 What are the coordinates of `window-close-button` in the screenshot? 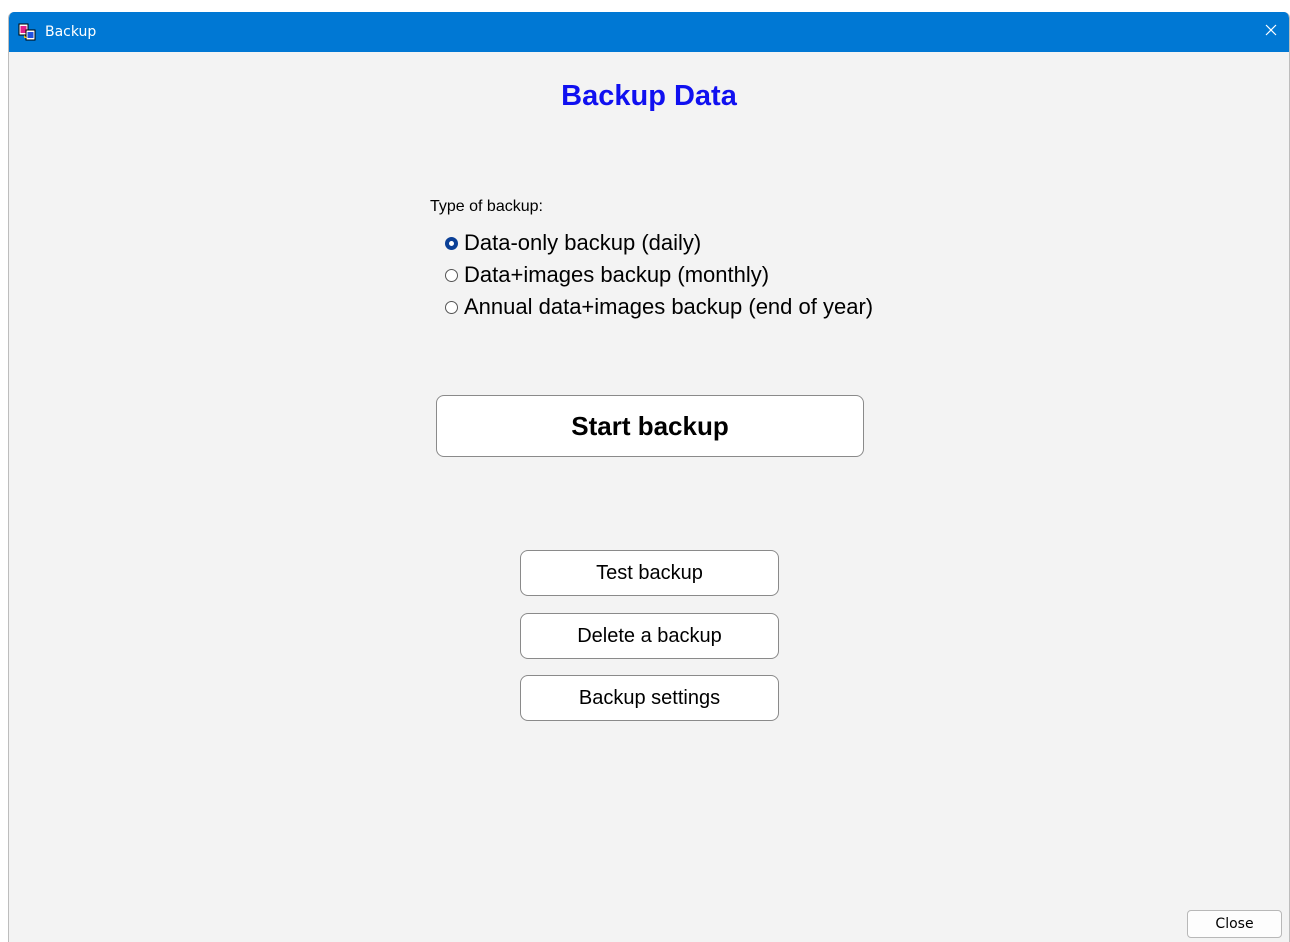 It's located at (1271, 32).